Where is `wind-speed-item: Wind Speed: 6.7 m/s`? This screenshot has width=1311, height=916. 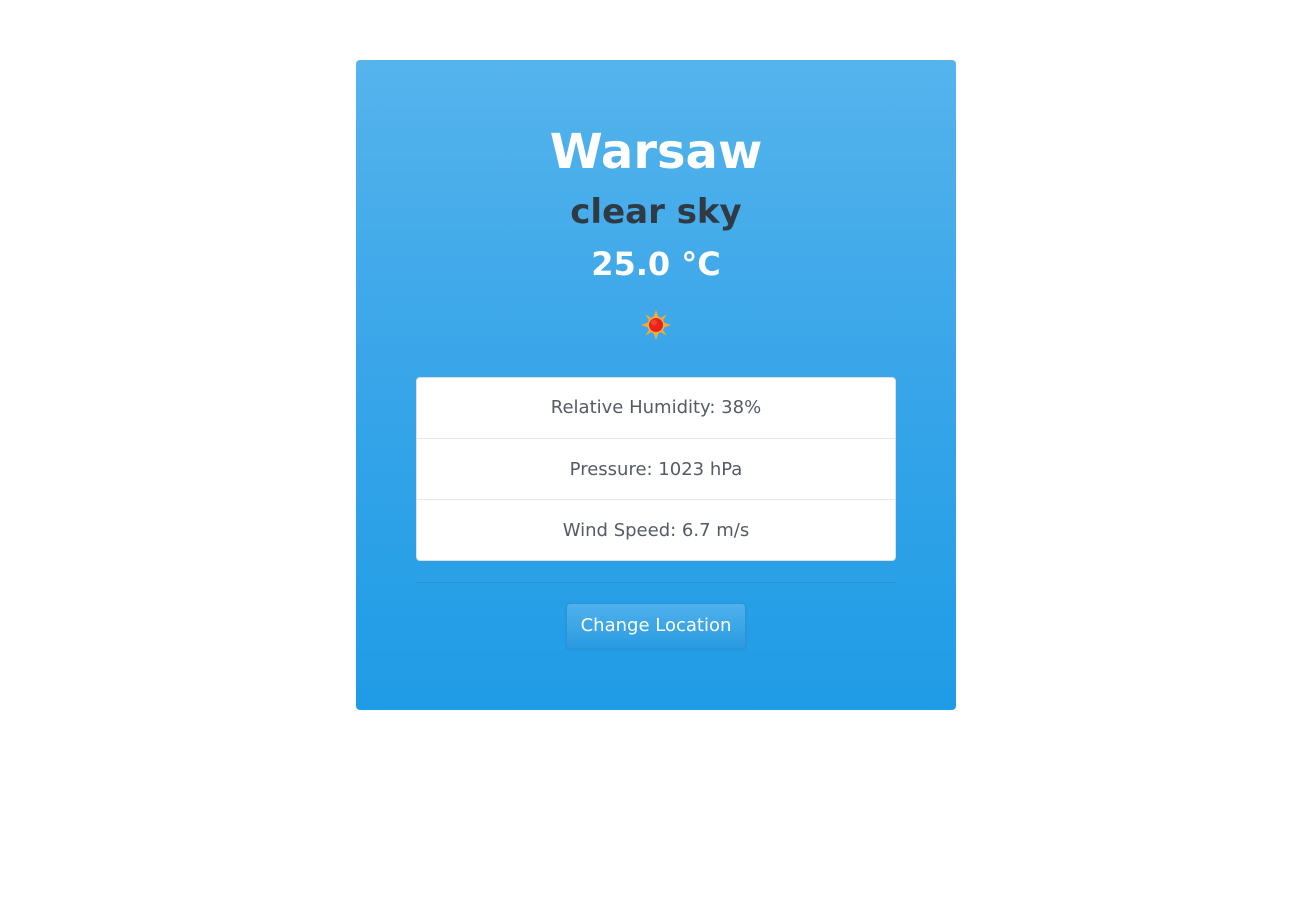
wind-speed-item: Wind Speed: 6.7 m/s is located at coordinates (656, 529).